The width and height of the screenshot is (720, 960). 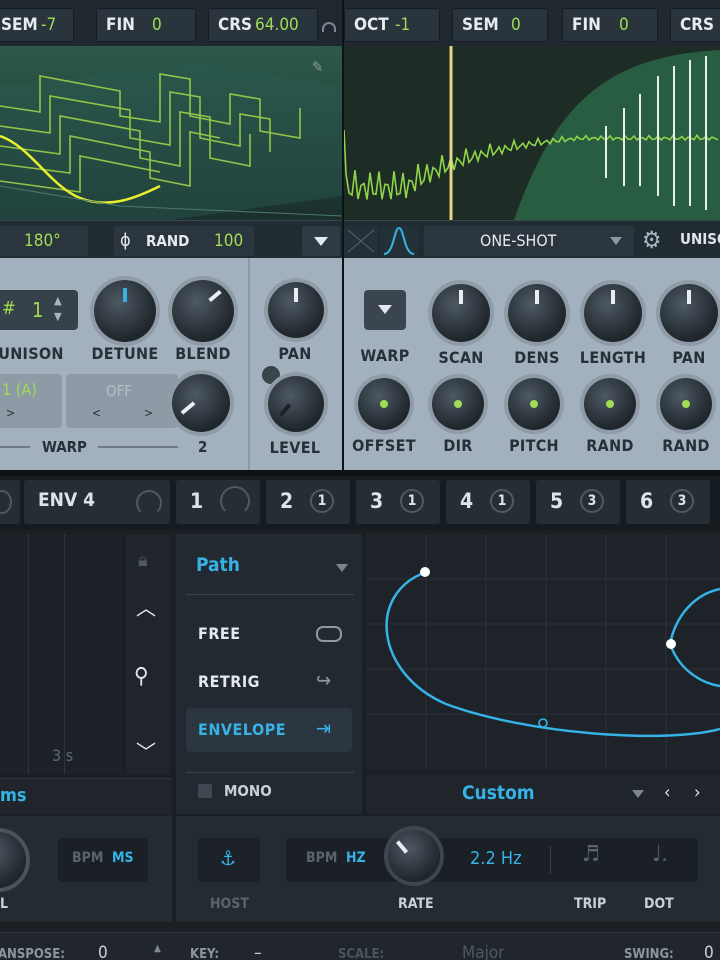 What do you see at coordinates (697, 792) in the screenshot?
I see `next-shape-icon: ›` at bounding box center [697, 792].